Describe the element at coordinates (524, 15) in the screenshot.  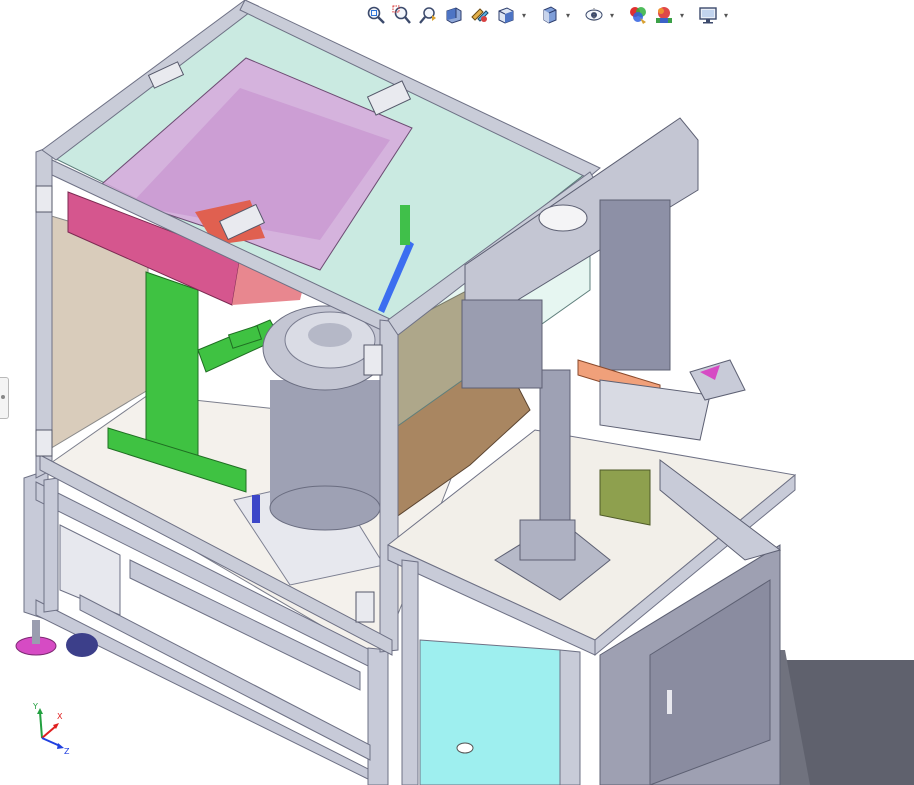
I see `view-orientation-dropdown: ▾` at that location.